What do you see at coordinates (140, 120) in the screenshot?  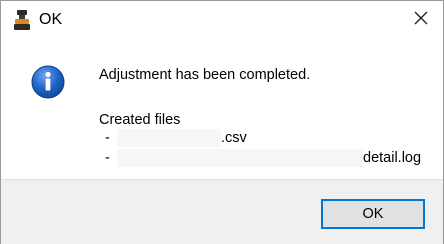 I see `created-files-label: Created files` at bounding box center [140, 120].